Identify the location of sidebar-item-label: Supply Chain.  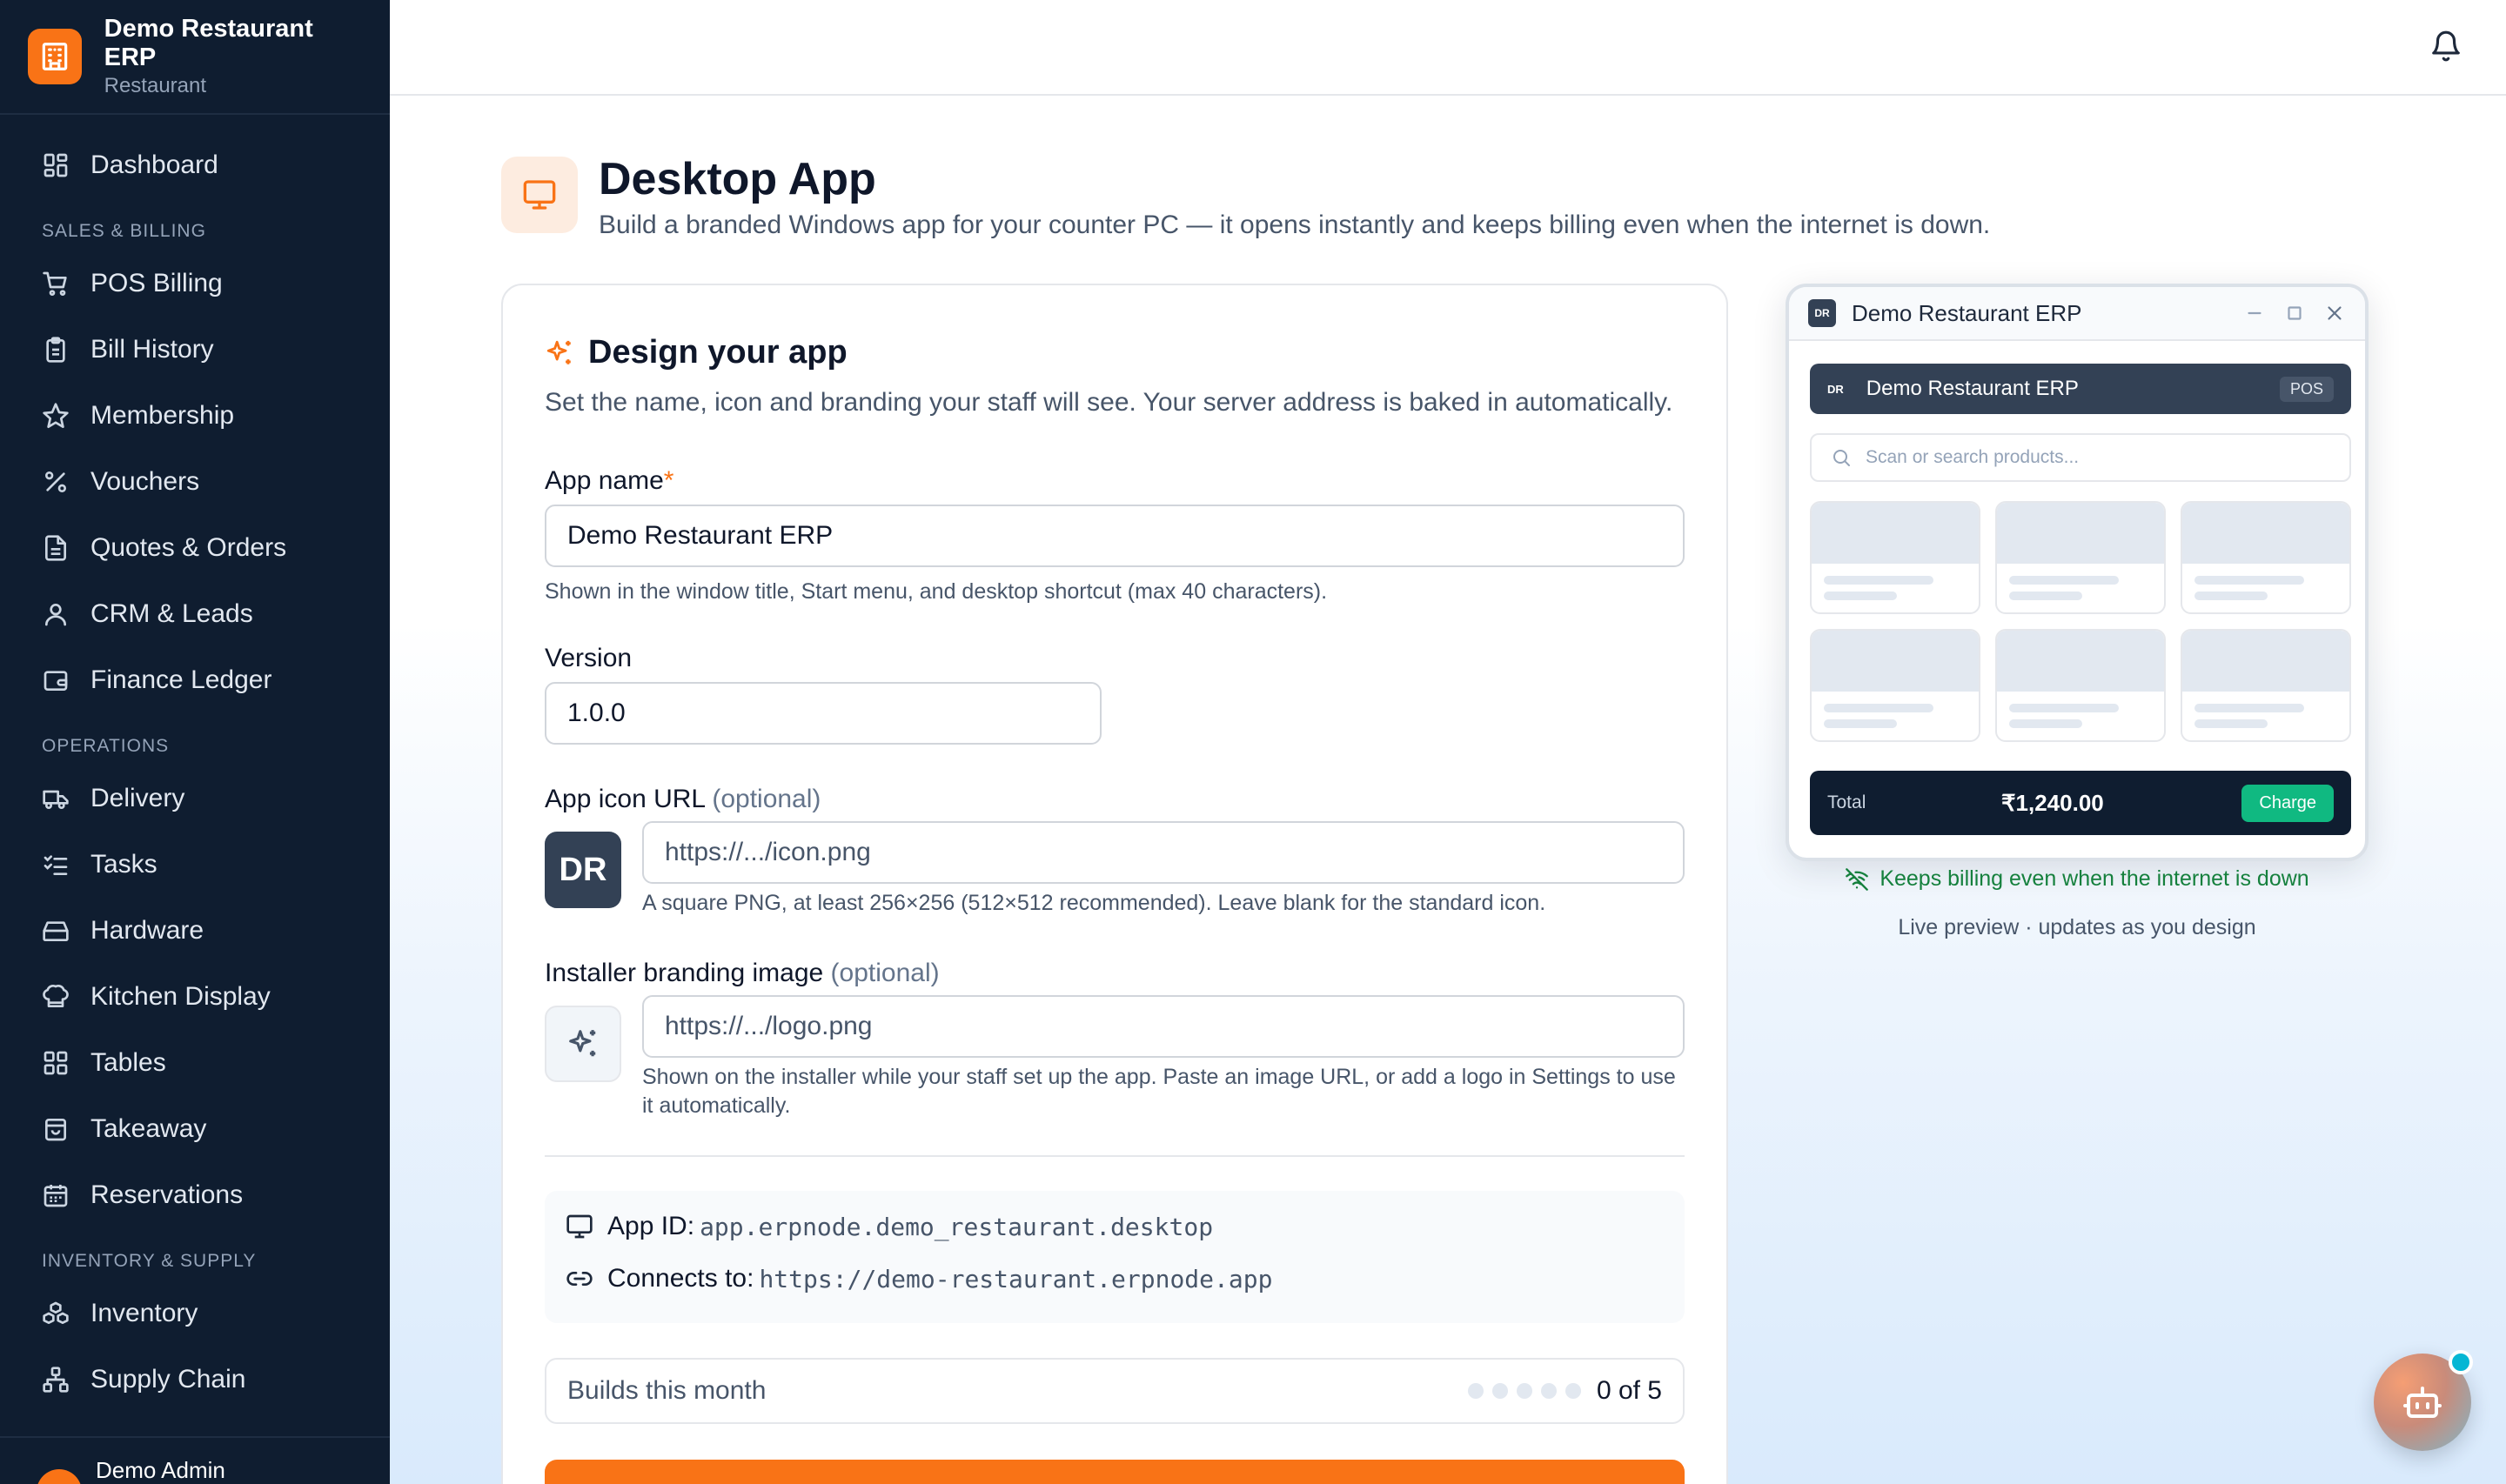
(168, 1379).